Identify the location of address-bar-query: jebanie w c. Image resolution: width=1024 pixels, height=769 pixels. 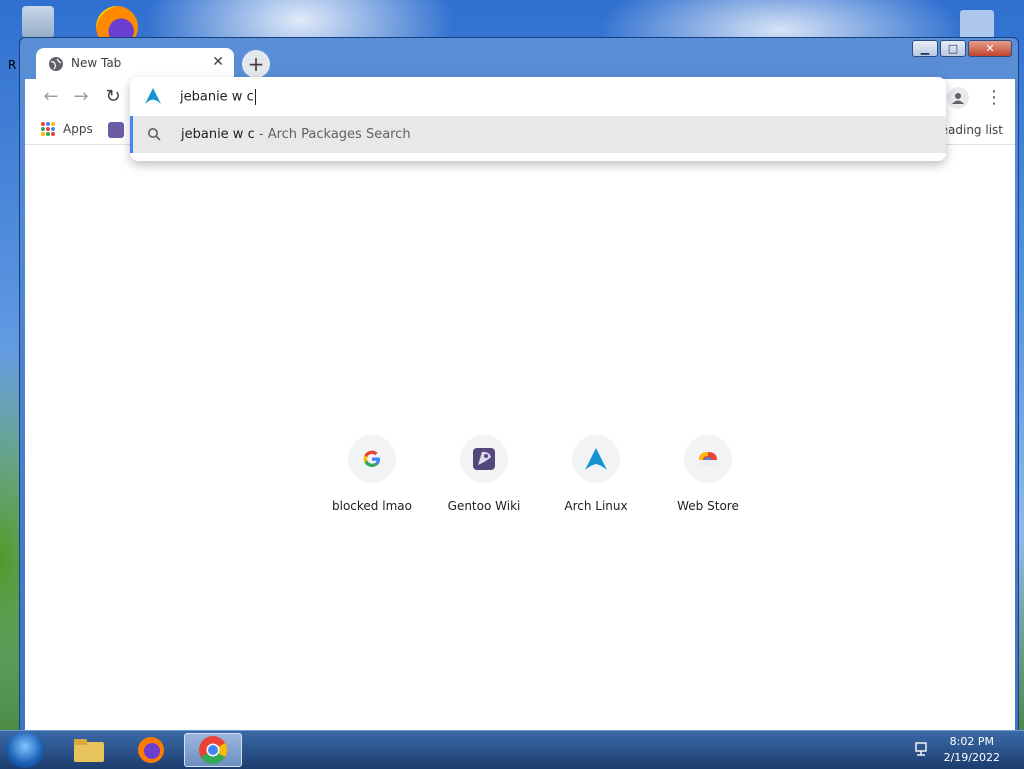
(217, 97).